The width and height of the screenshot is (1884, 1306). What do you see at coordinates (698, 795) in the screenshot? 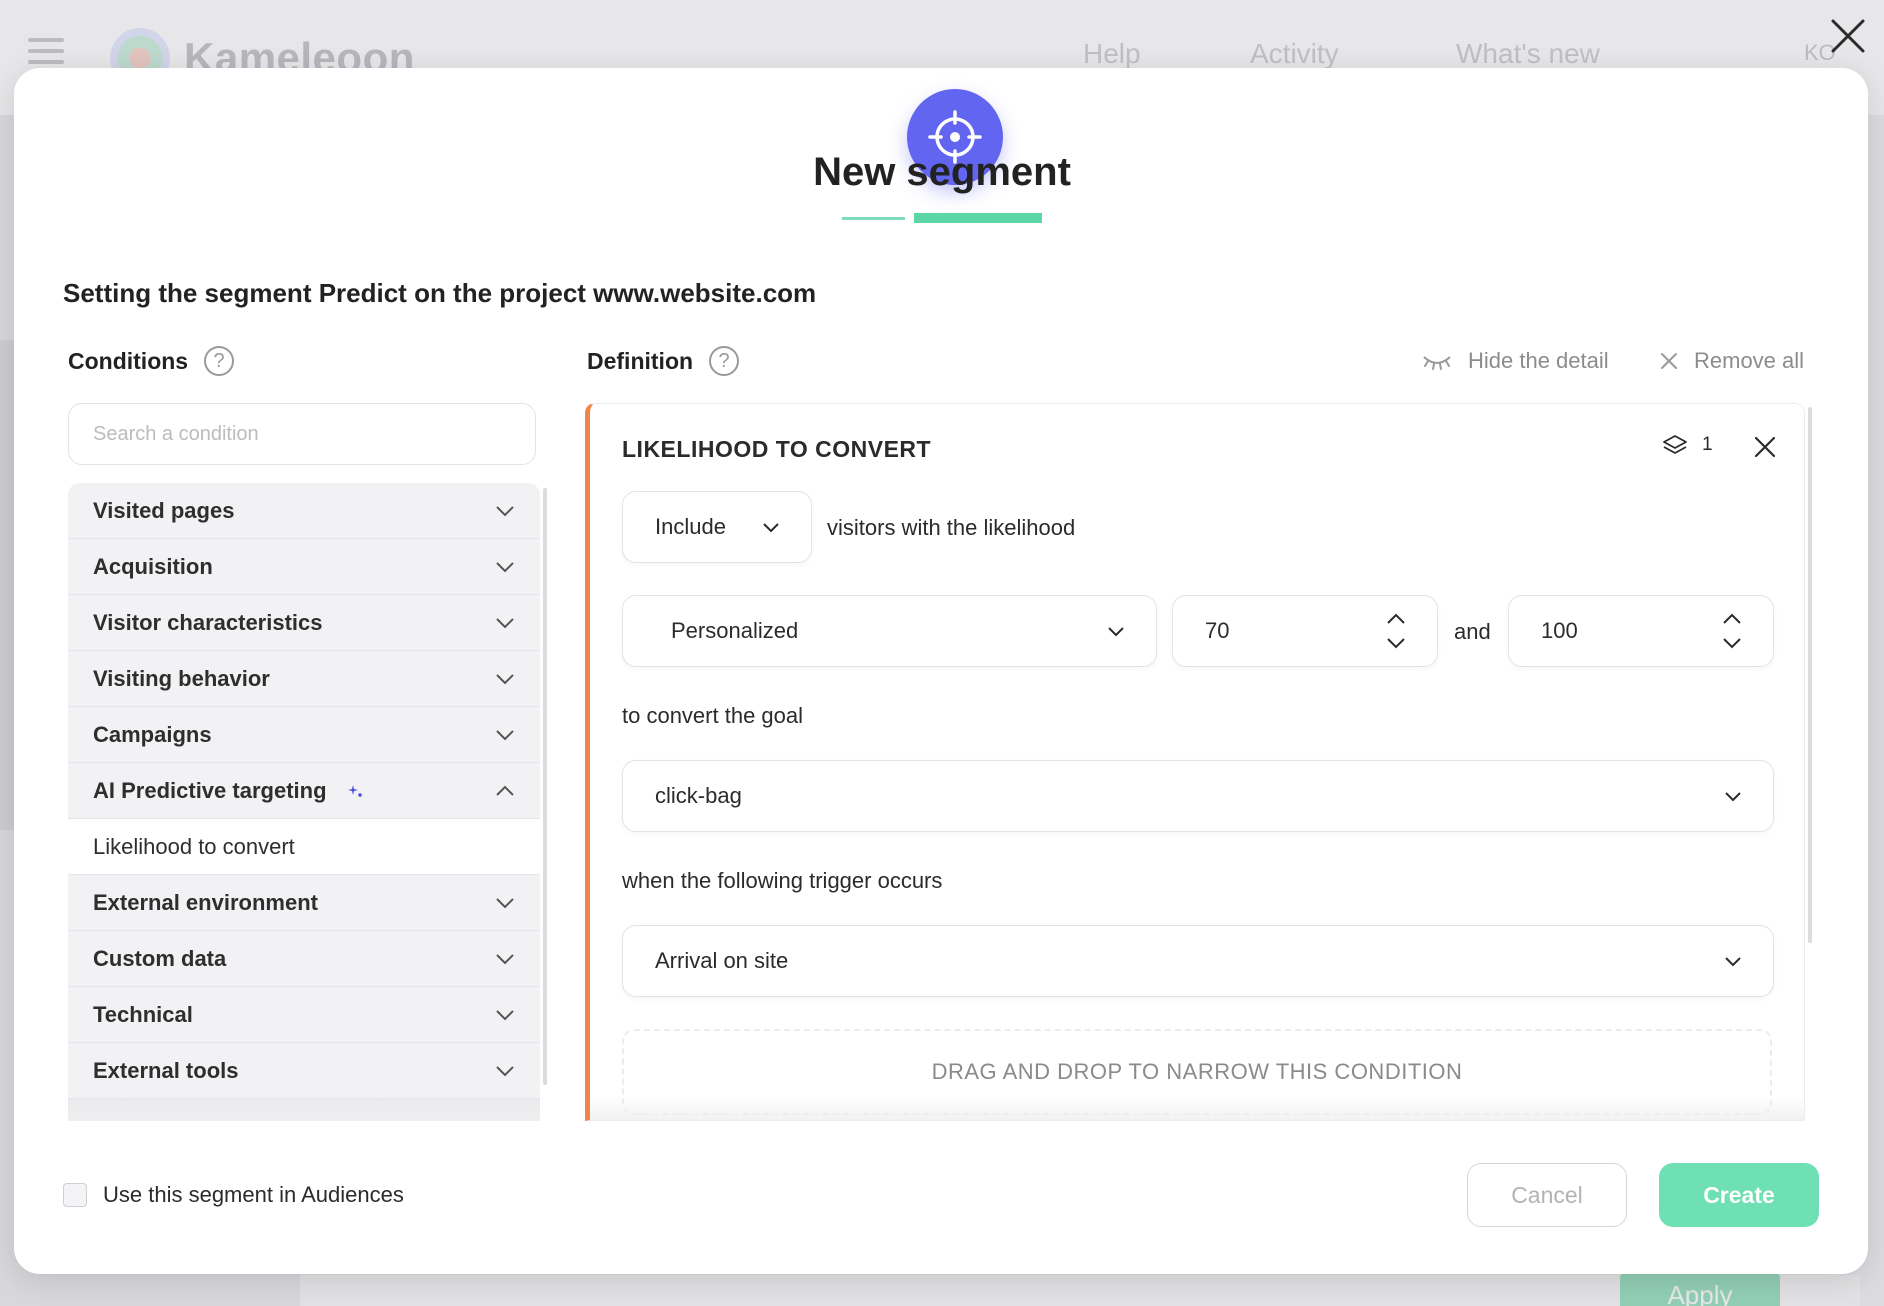
I see `goal-value: click-bag` at bounding box center [698, 795].